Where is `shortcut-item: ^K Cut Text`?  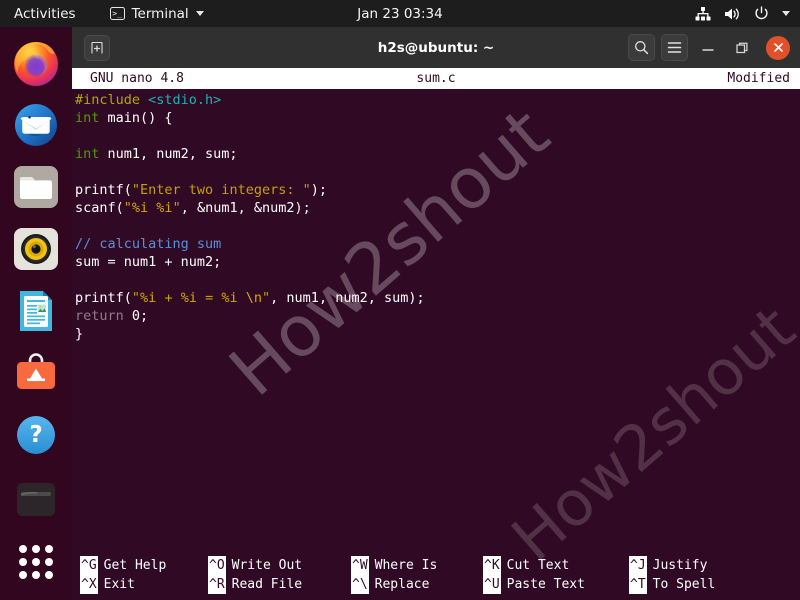
shortcut-item: ^K Cut Text is located at coordinates (556, 565).